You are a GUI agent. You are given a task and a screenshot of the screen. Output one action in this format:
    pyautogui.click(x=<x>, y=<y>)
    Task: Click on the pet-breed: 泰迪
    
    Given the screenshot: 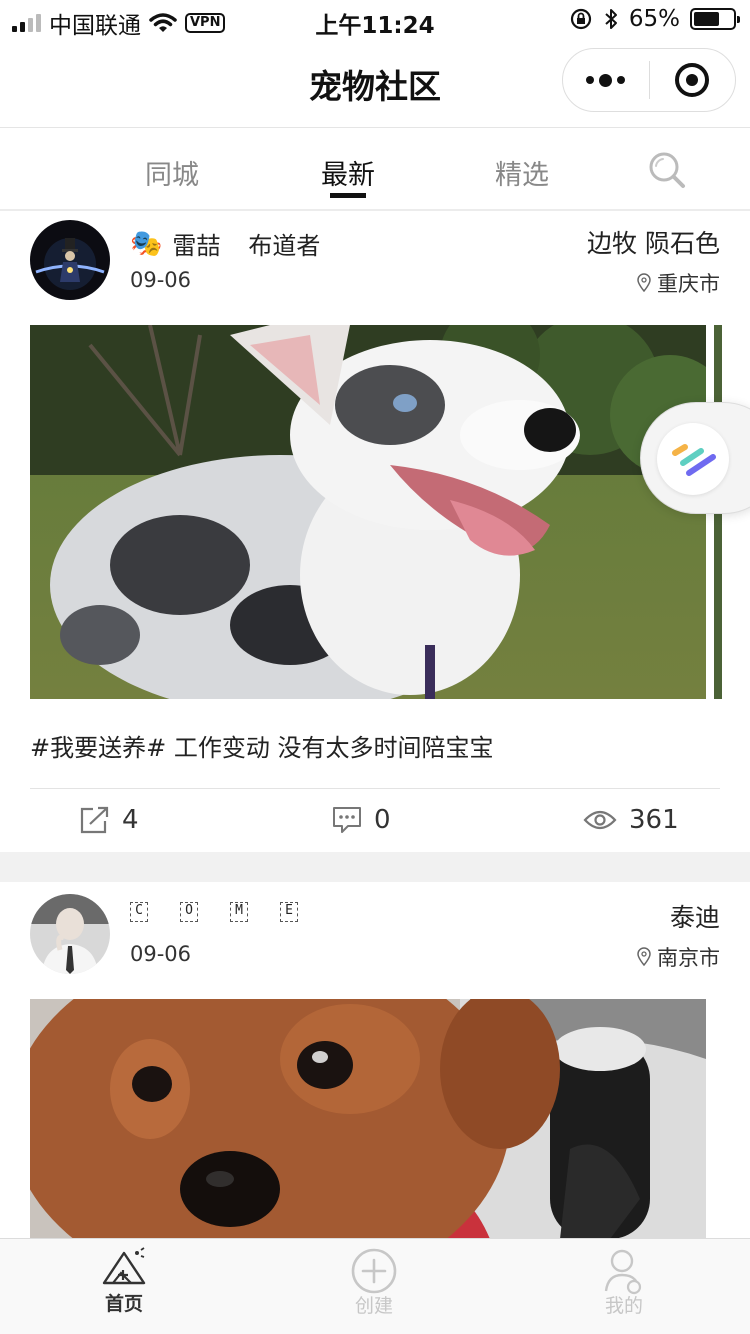 What is the action you would take?
    pyautogui.click(x=694, y=917)
    